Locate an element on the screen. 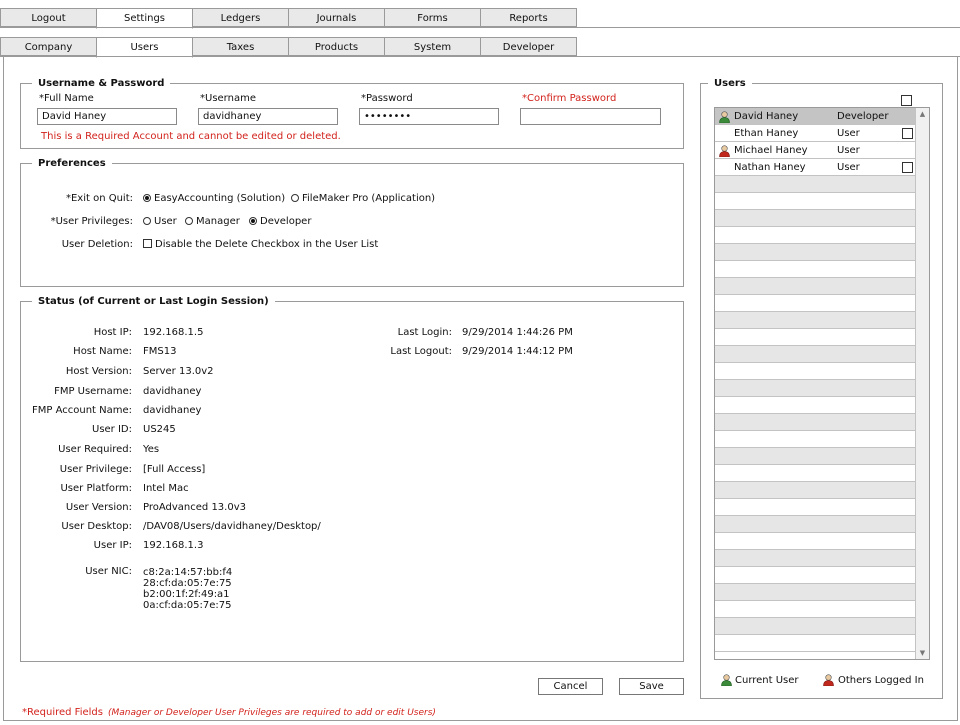  tab-ledgers: Ledgers is located at coordinates (240, 17).